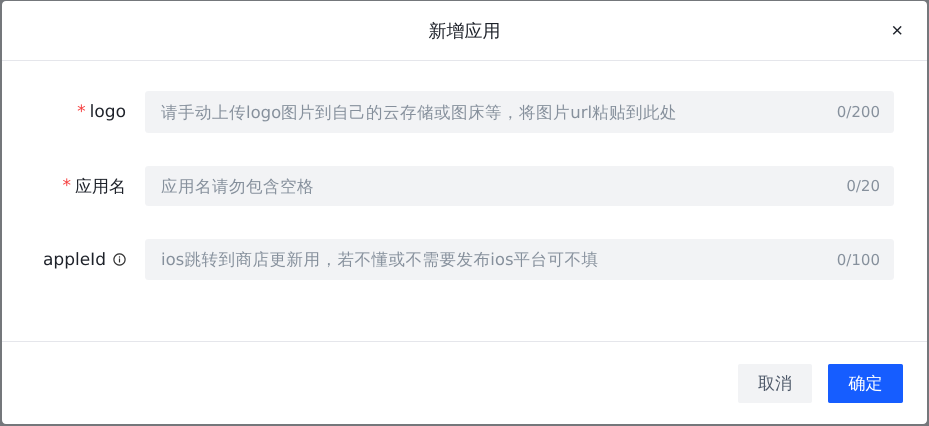 The width and height of the screenshot is (929, 426). Describe the element at coordinates (863, 186) in the screenshot. I see `character-counter: 0/20` at that location.